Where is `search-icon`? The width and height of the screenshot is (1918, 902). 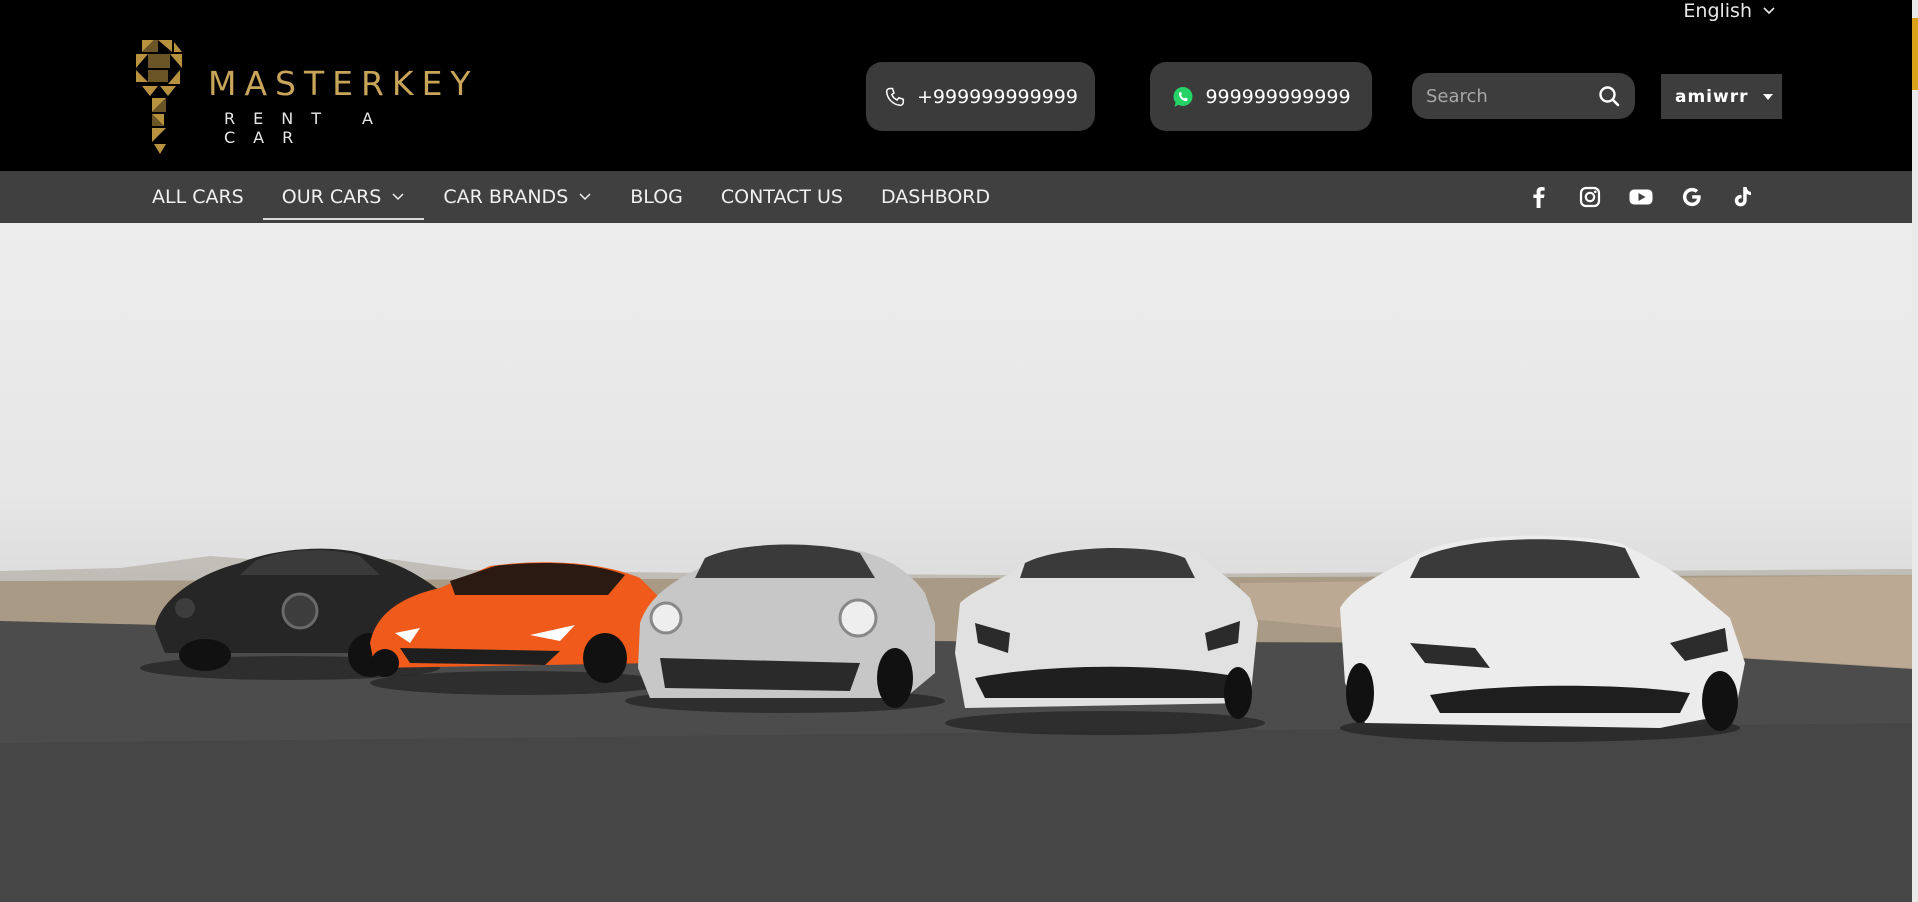
search-icon is located at coordinates (1609, 96).